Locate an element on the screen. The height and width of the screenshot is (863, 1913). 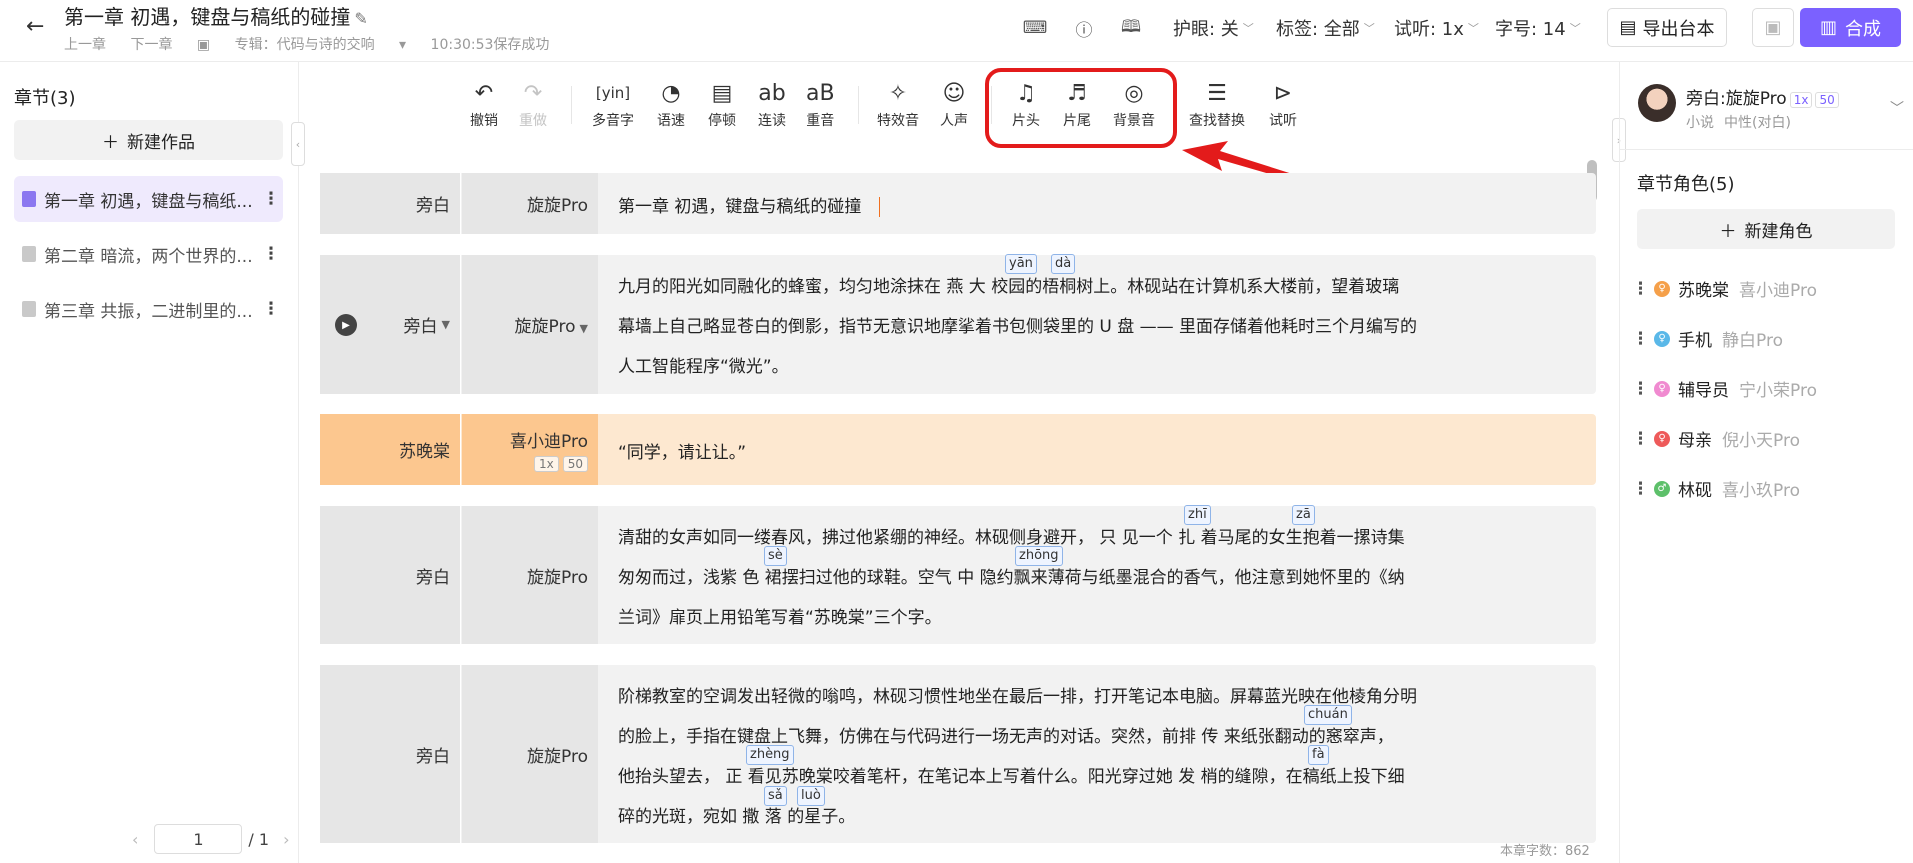
undo-button: ↶ 撤销 is located at coordinates (484, 103).